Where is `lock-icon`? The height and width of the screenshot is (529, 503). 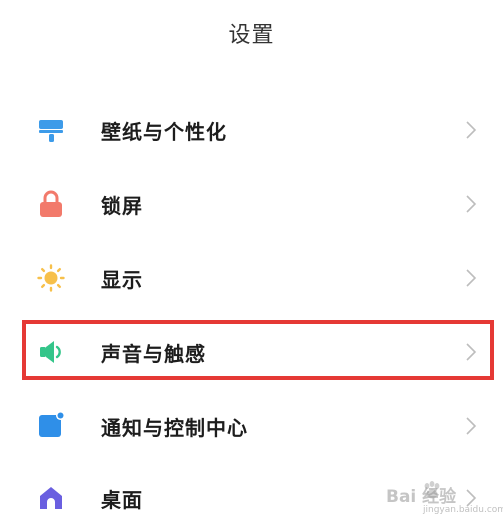 lock-icon is located at coordinates (51, 203).